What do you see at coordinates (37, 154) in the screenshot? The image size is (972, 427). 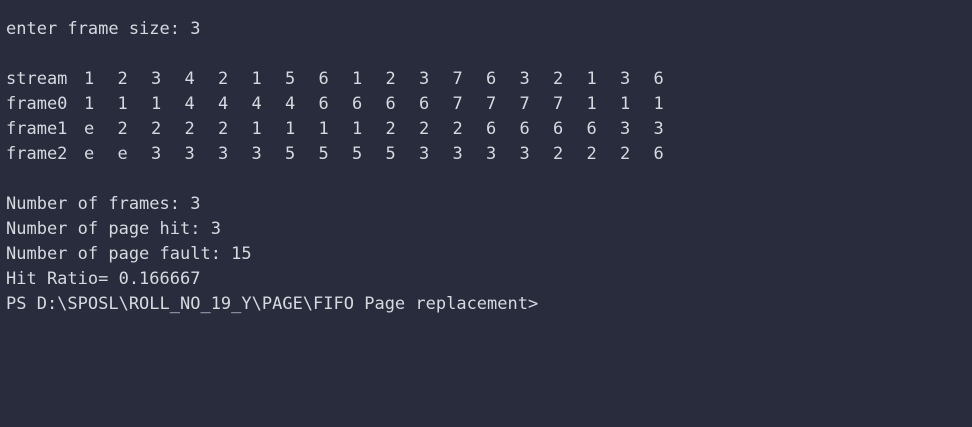 I see `row-label: frame2` at bounding box center [37, 154].